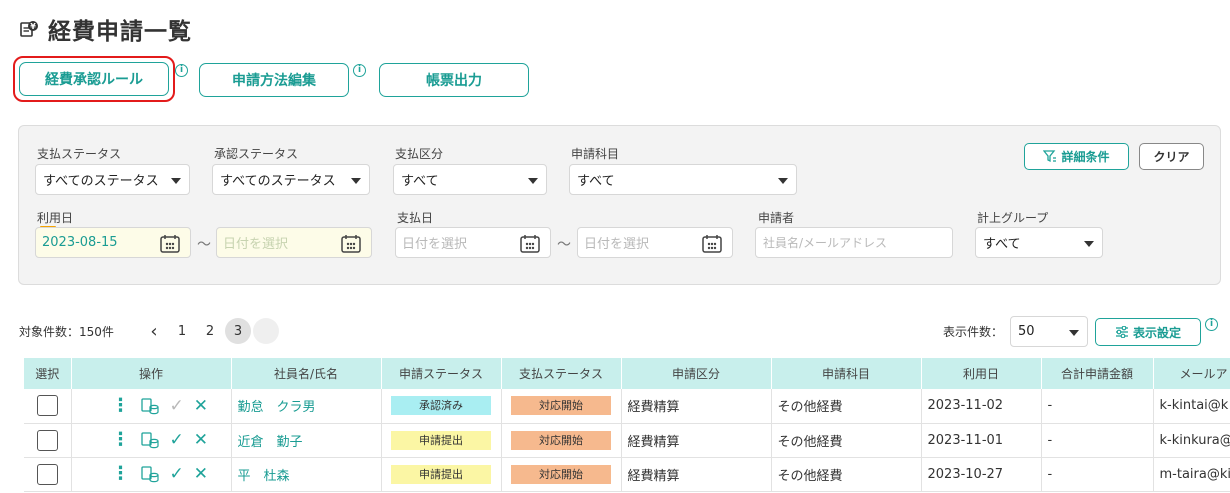 This screenshot has width=1230, height=493. What do you see at coordinates (981, 440) in the screenshot?
I see `use-date-cell: 2023-11-01` at bounding box center [981, 440].